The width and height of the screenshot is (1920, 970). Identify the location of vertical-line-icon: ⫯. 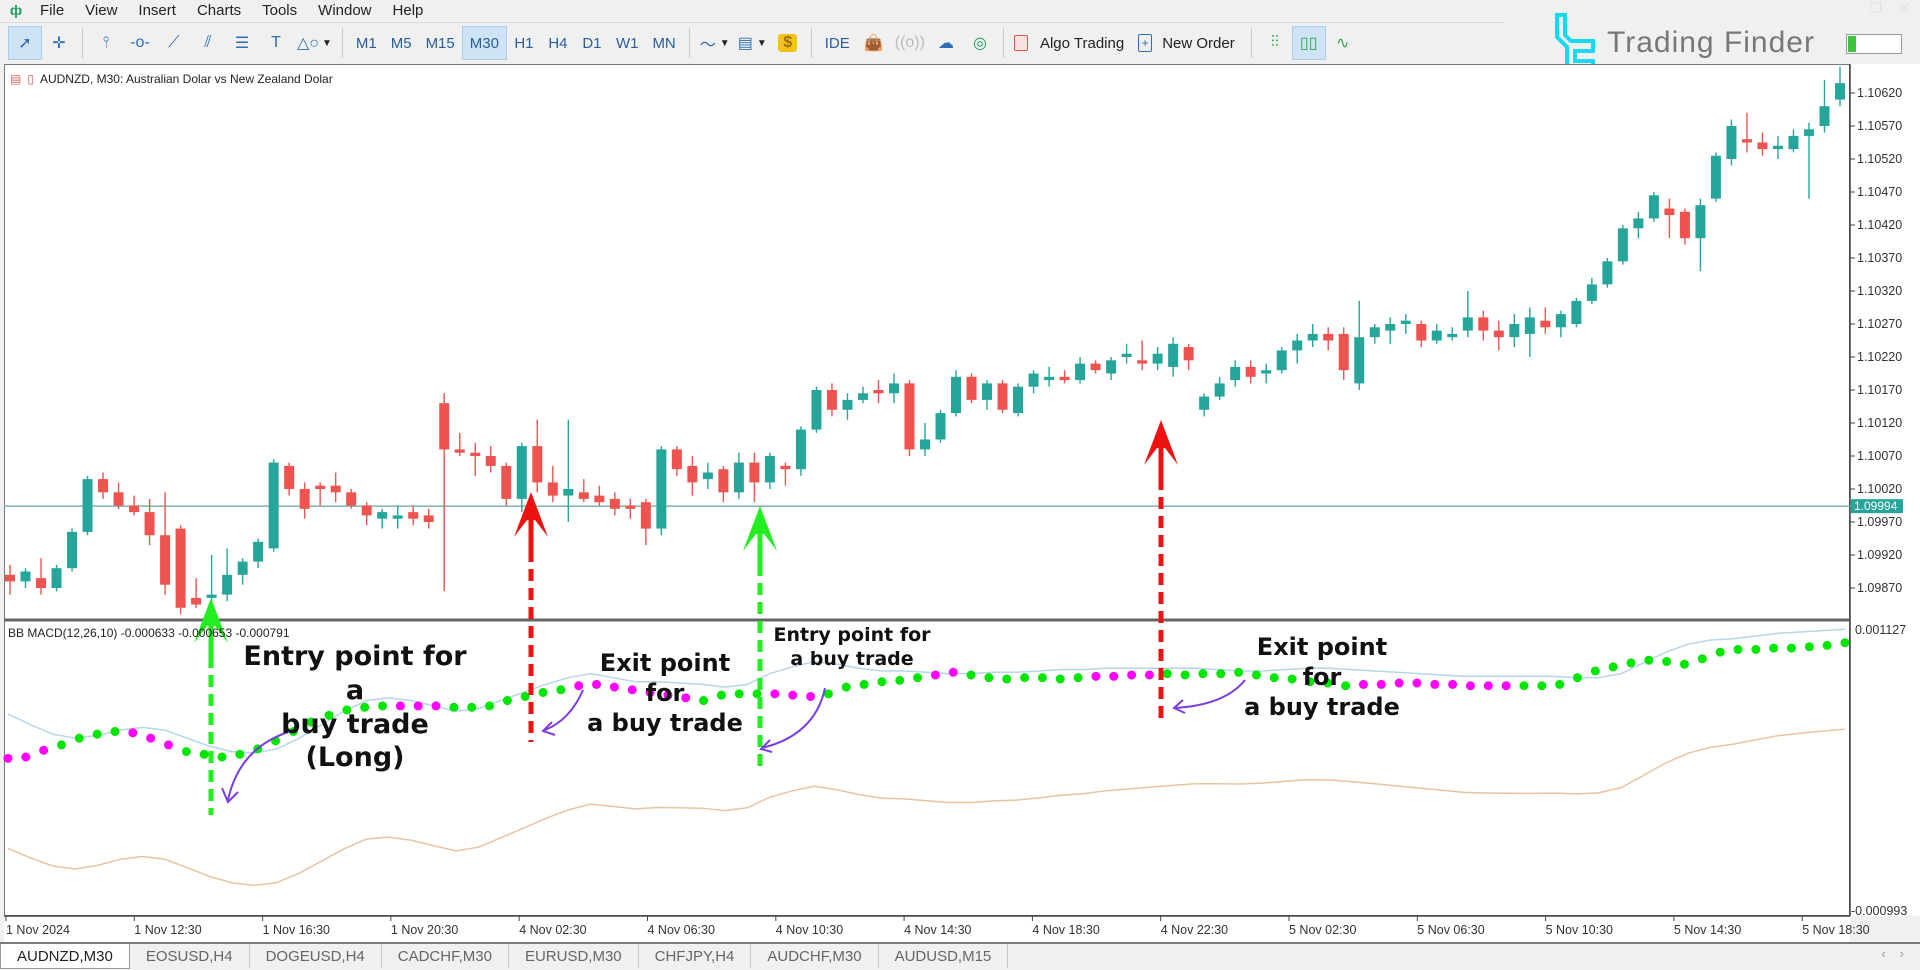
(106, 42).